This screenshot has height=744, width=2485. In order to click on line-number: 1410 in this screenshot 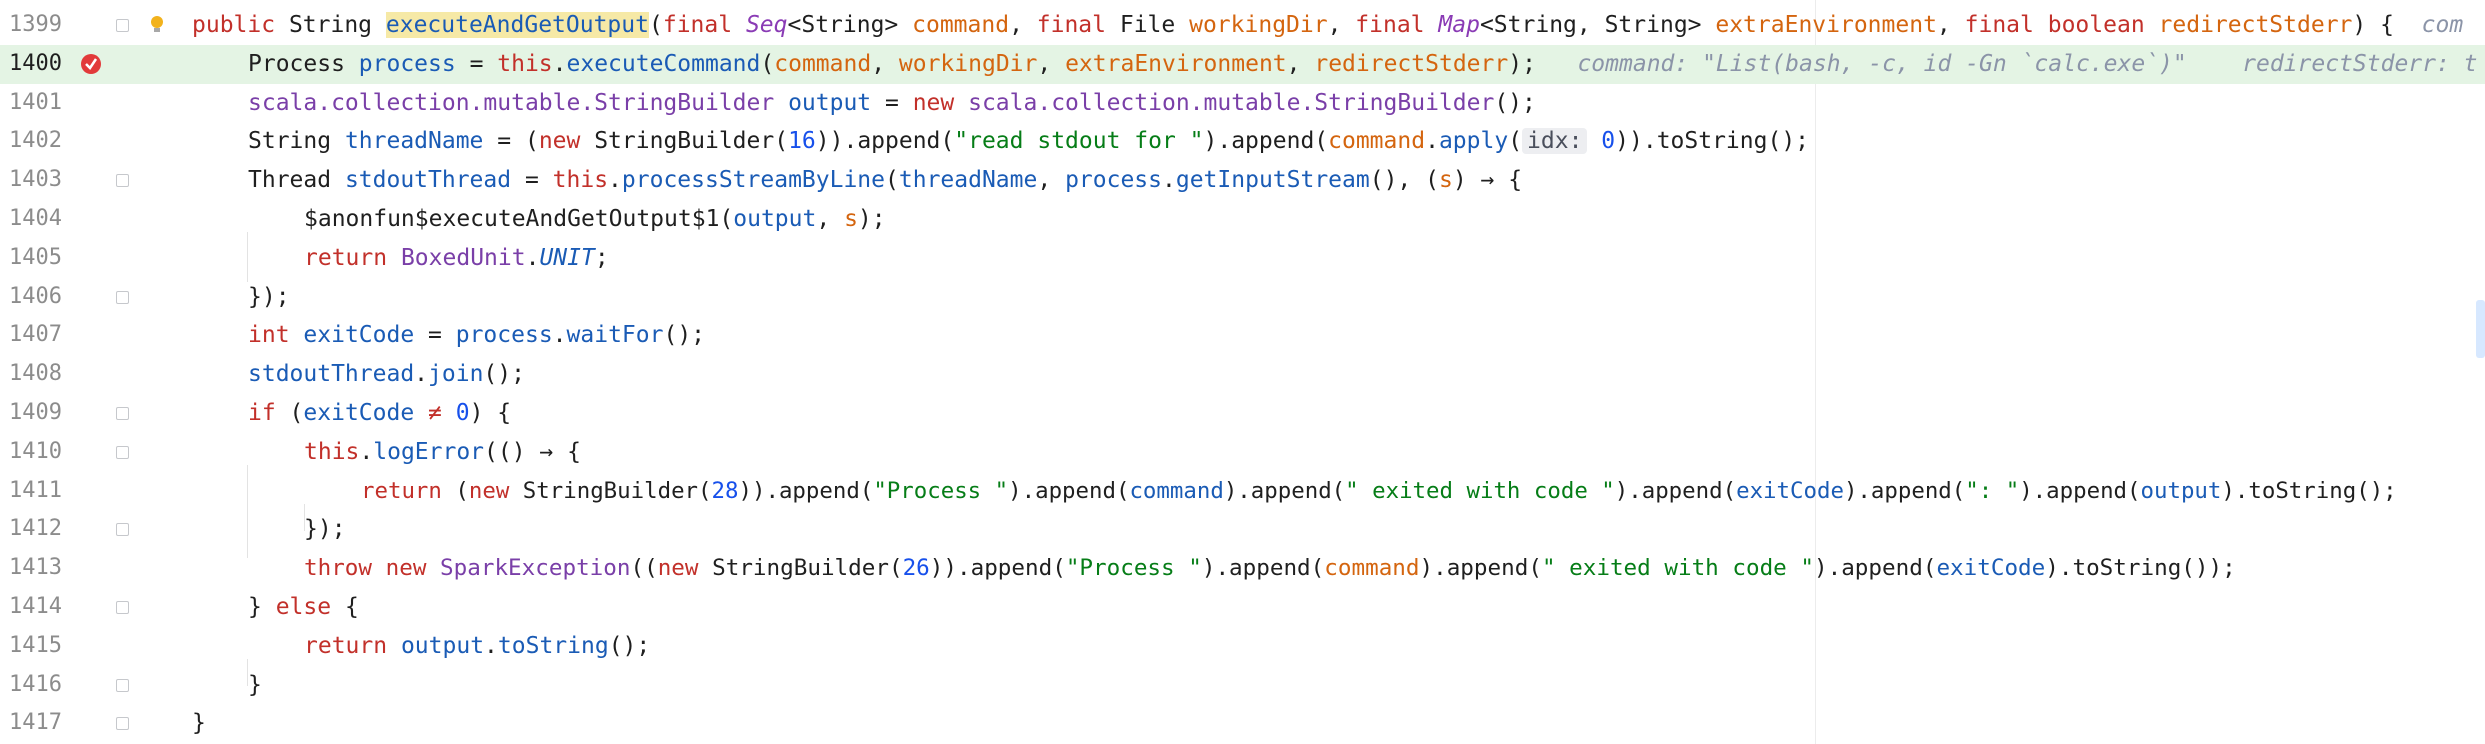, I will do `click(35, 451)`.